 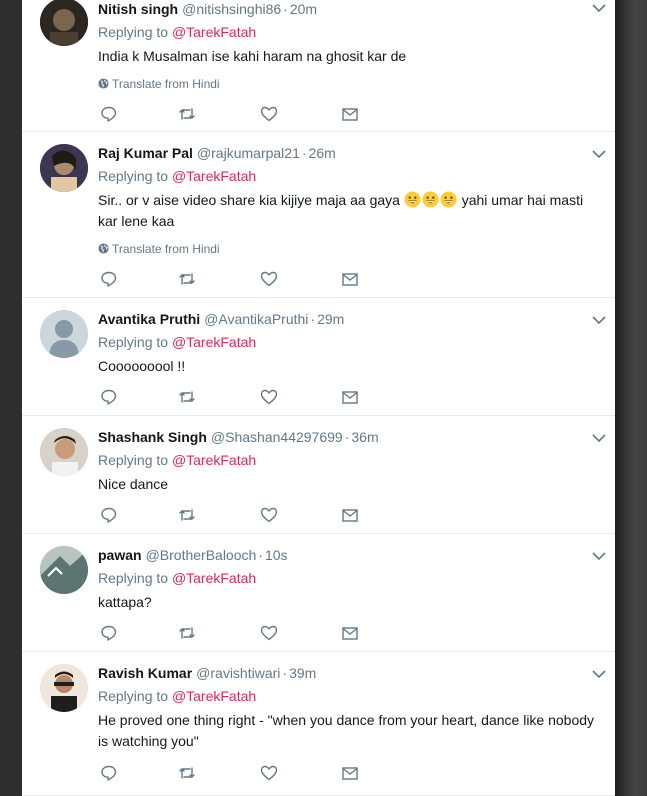 What do you see at coordinates (302, 673) in the screenshot?
I see `timestamp: 39m` at bounding box center [302, 673].